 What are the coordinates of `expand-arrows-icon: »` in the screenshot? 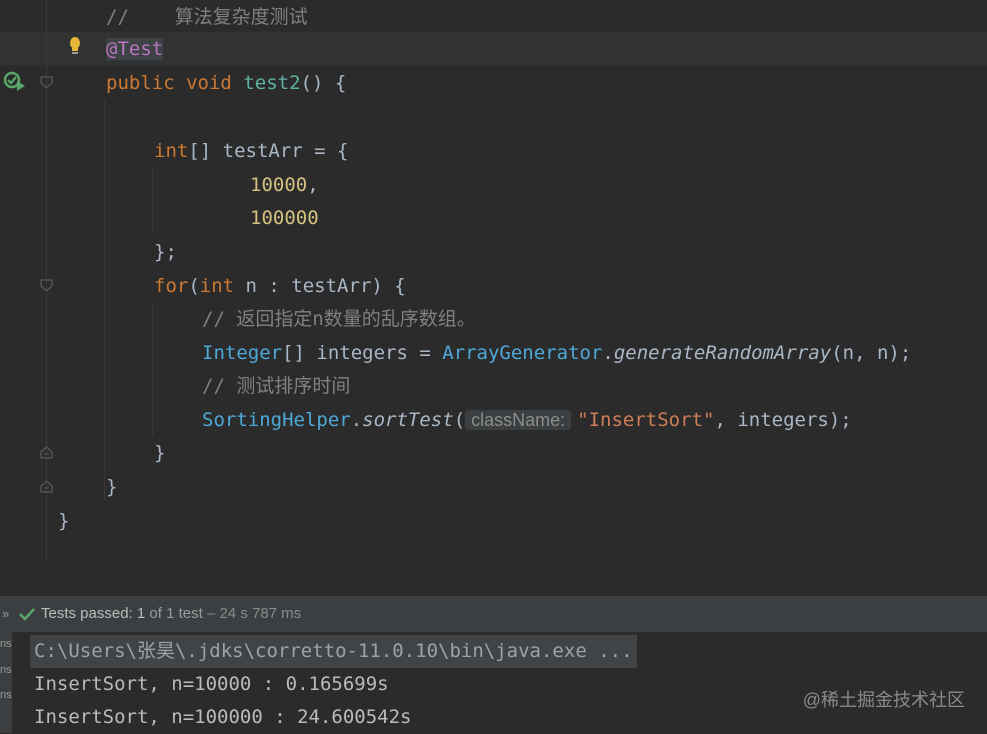 It's located at (5, 614).